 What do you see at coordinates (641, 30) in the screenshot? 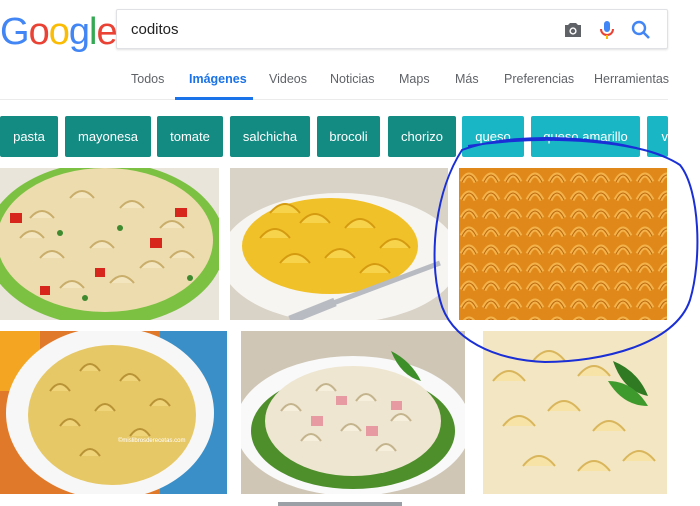
I see `search-icon` at bounding box center [641, 30].